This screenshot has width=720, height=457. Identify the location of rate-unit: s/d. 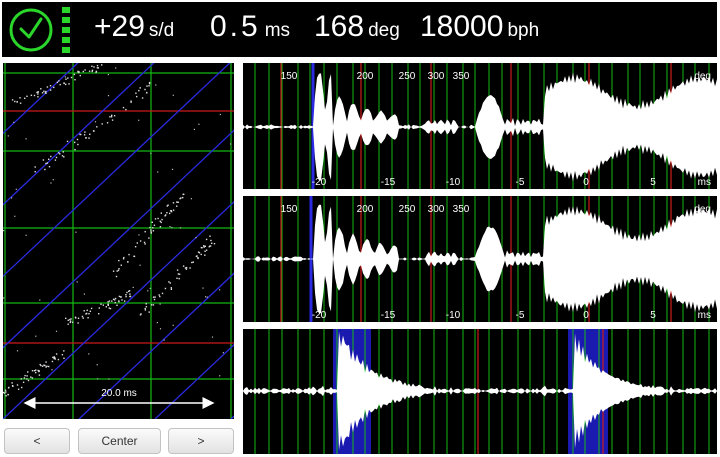
(161, 30).